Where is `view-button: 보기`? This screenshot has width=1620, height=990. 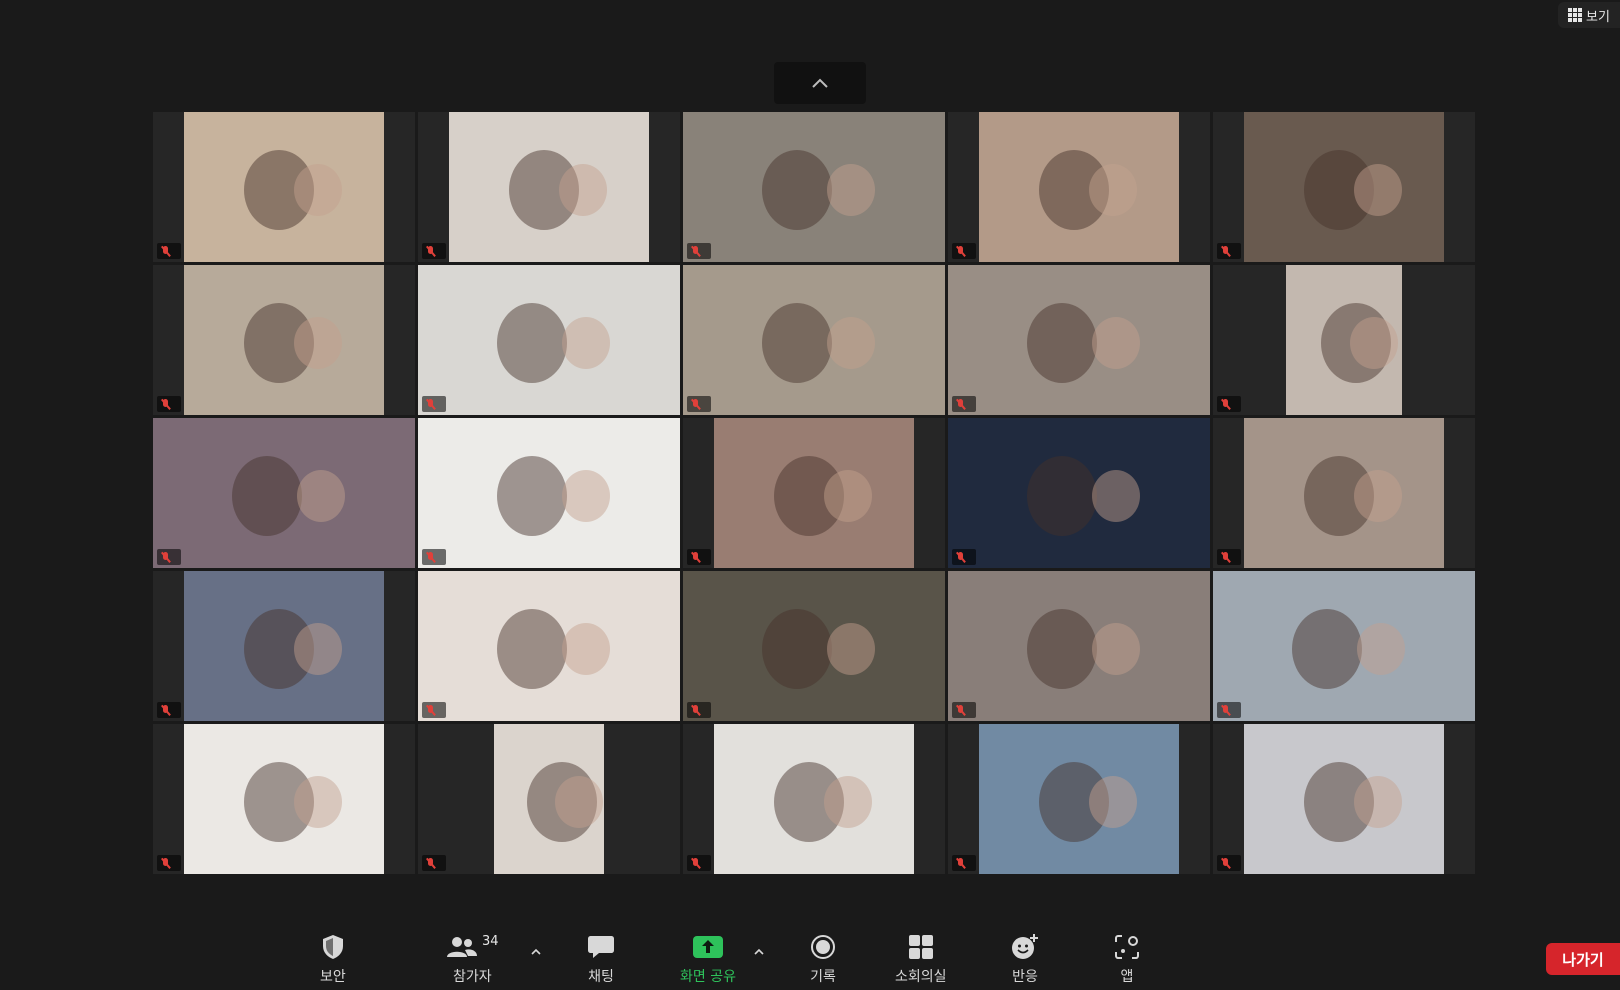 view-button: 보기 is located at coordinates (1589, 15).